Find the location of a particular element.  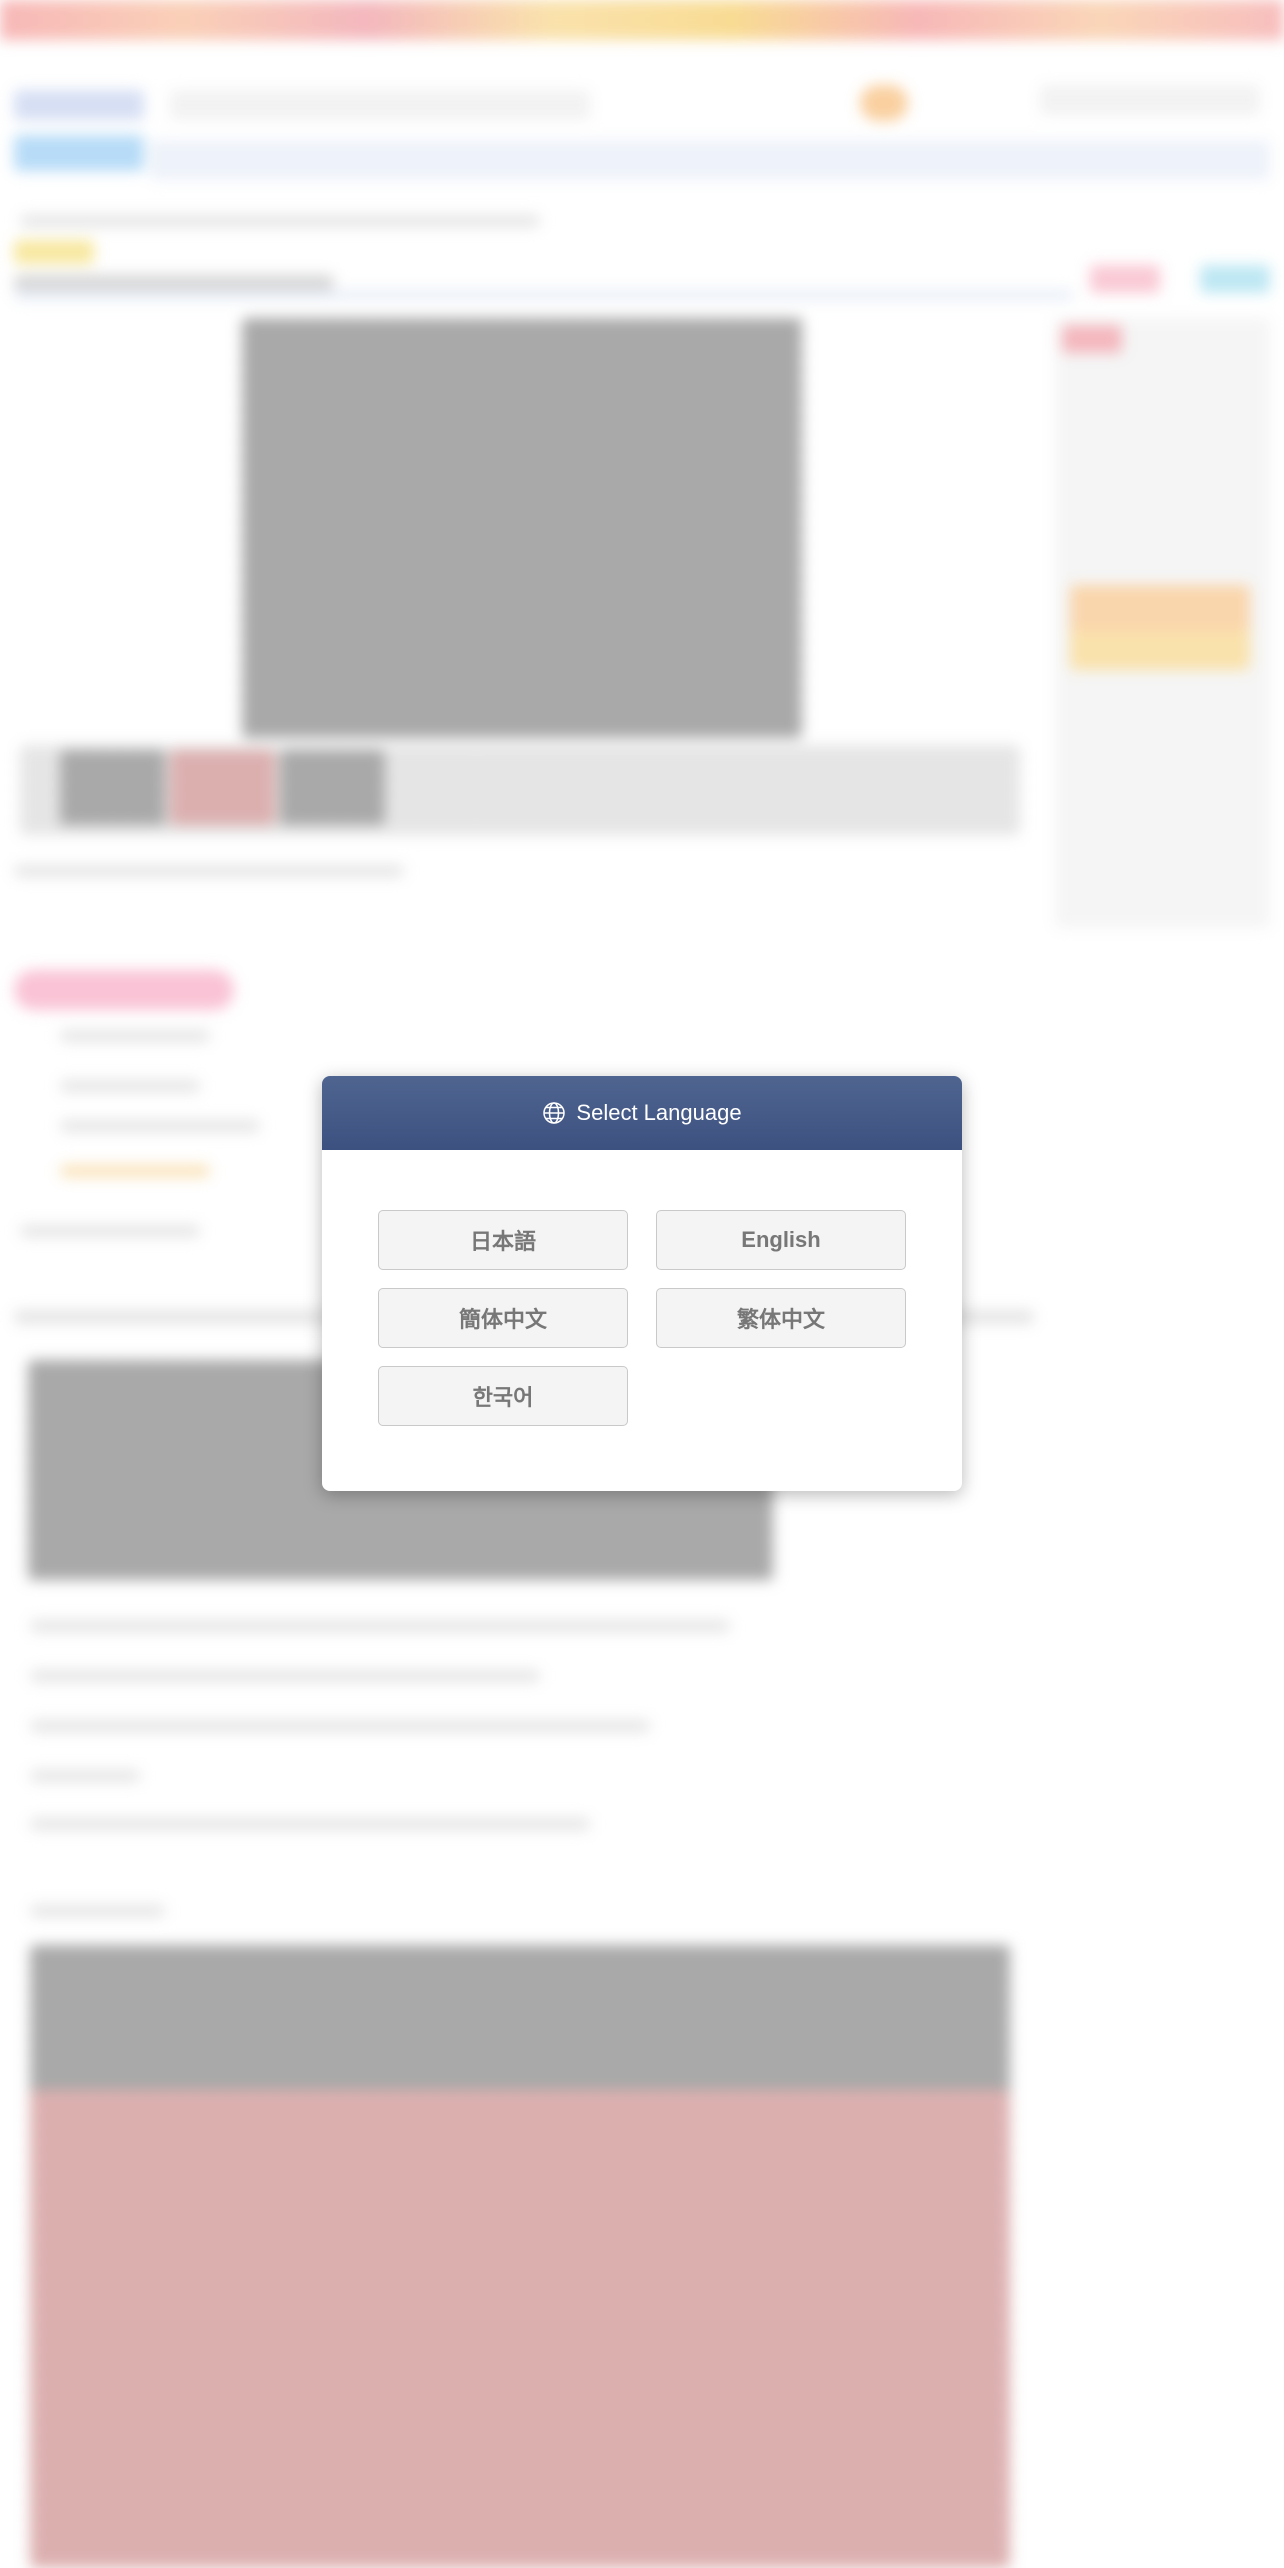

language-button-korean: 한국어 is located at coordinates (503, 1396).